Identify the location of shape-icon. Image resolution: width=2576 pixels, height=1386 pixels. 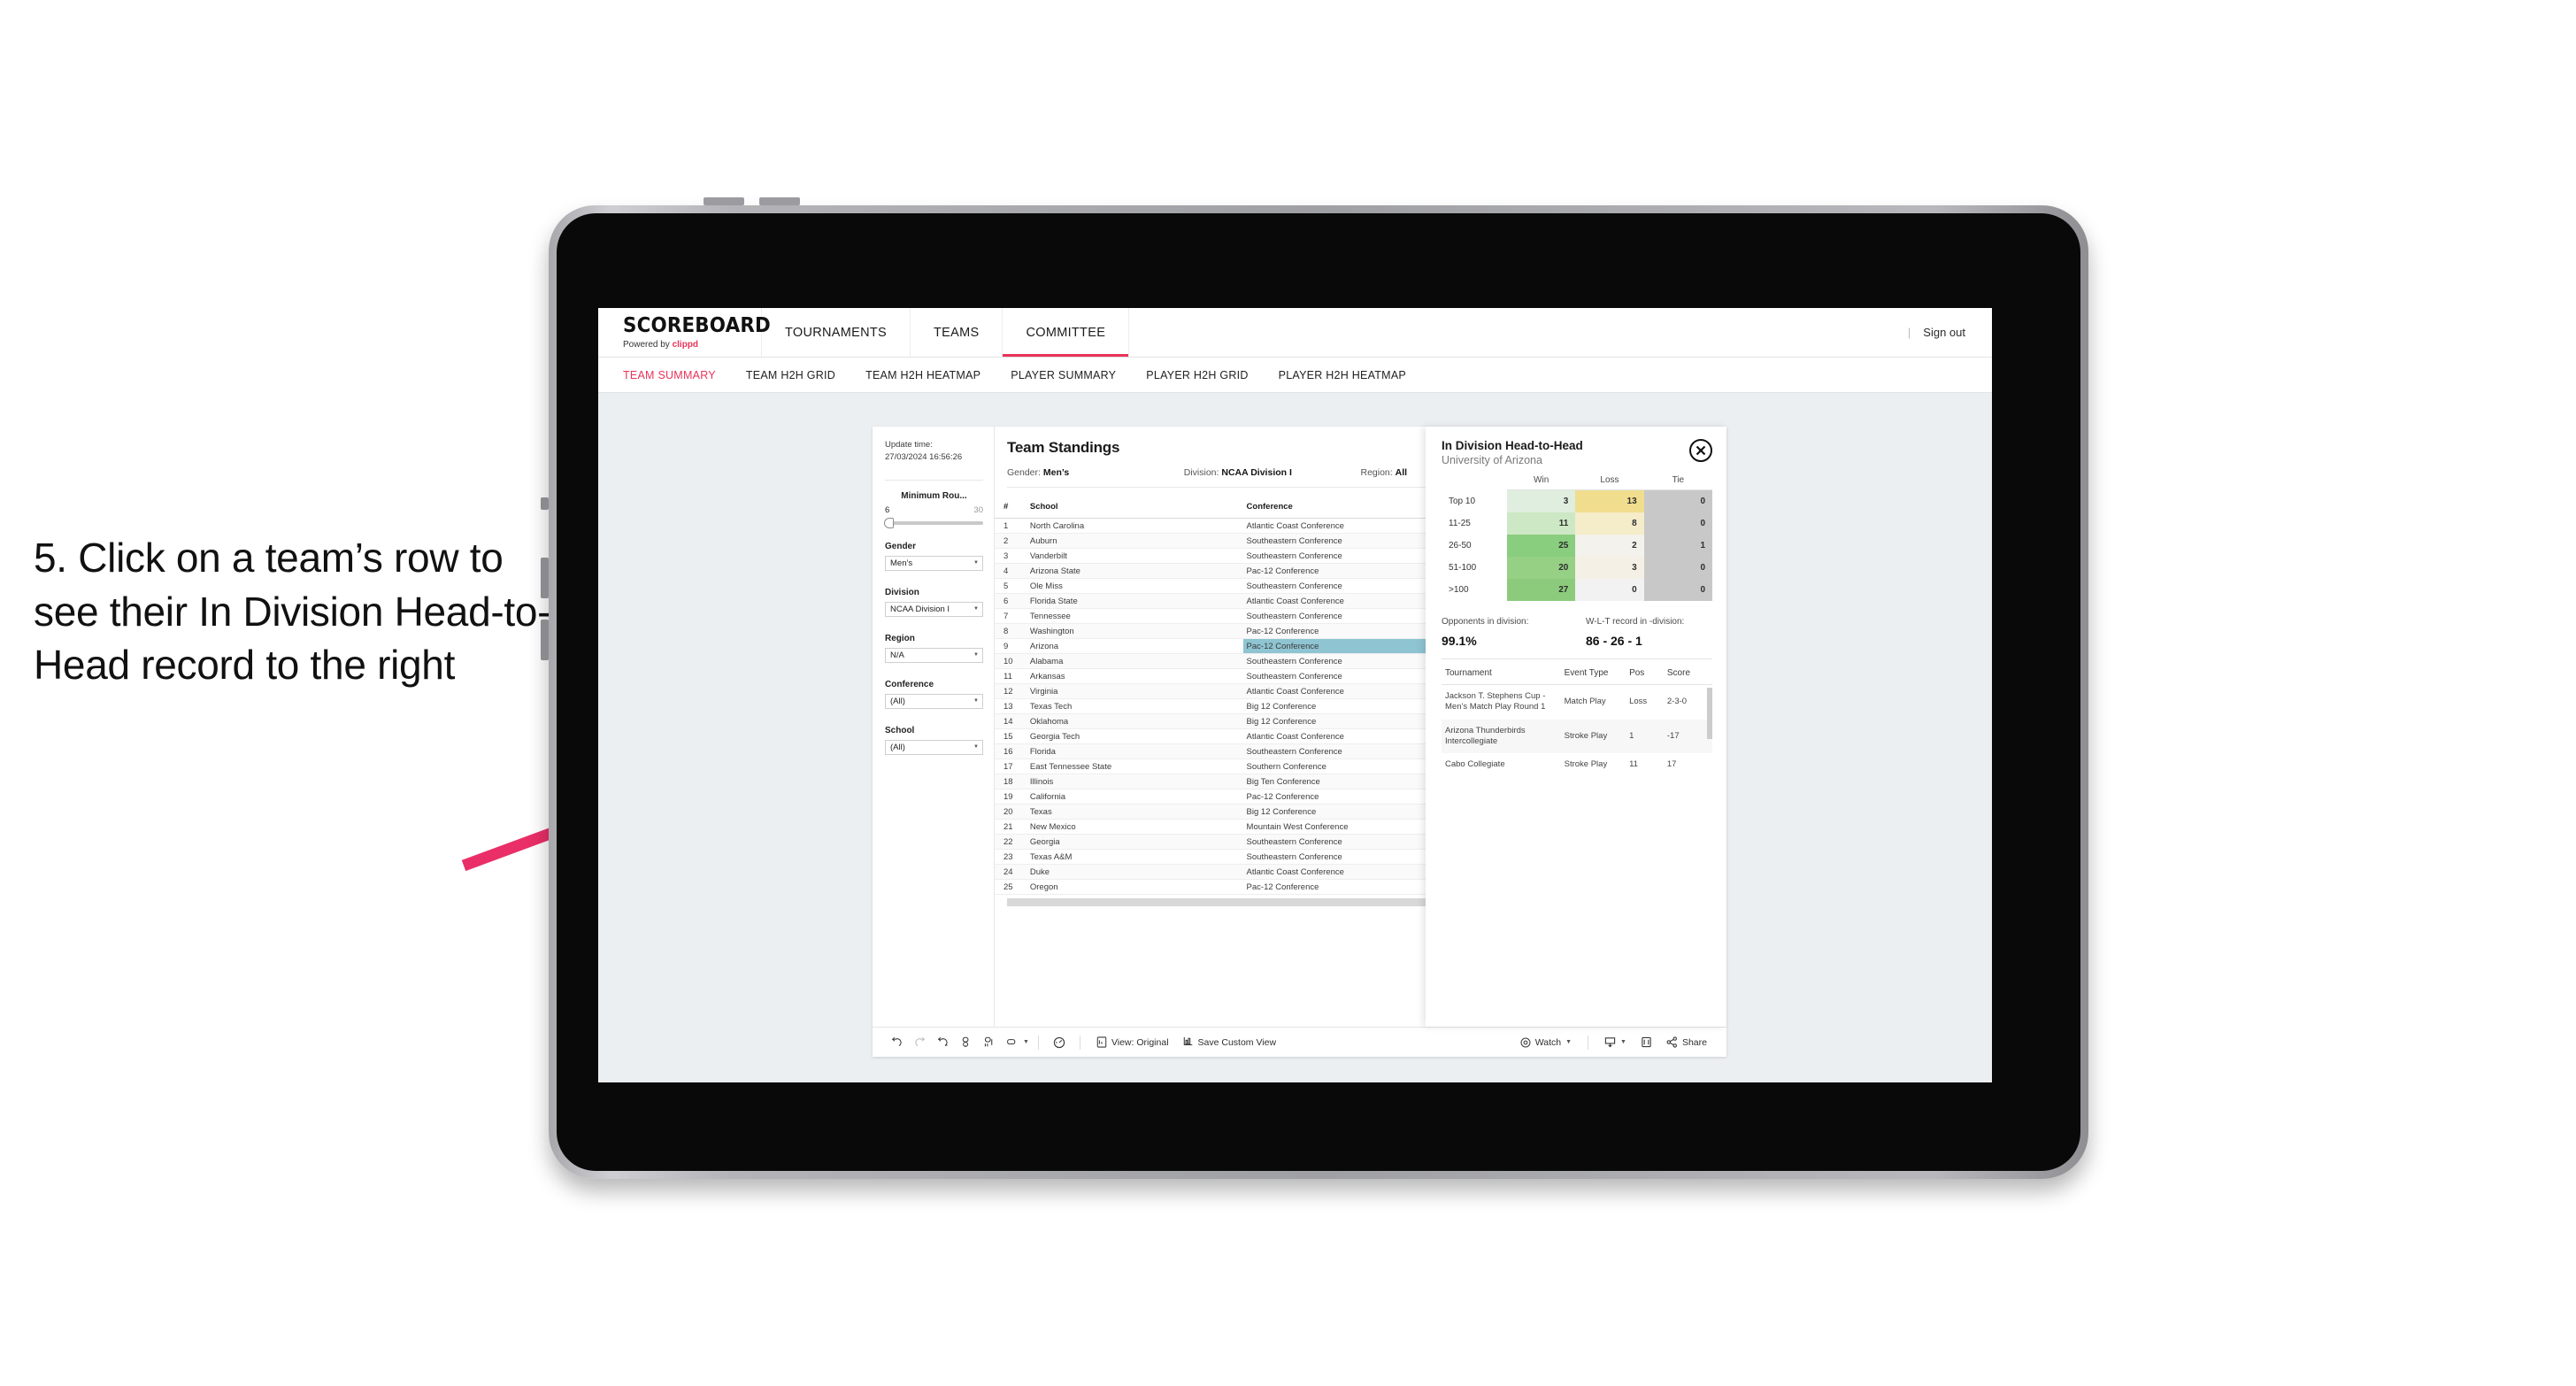
(1011, 1042).